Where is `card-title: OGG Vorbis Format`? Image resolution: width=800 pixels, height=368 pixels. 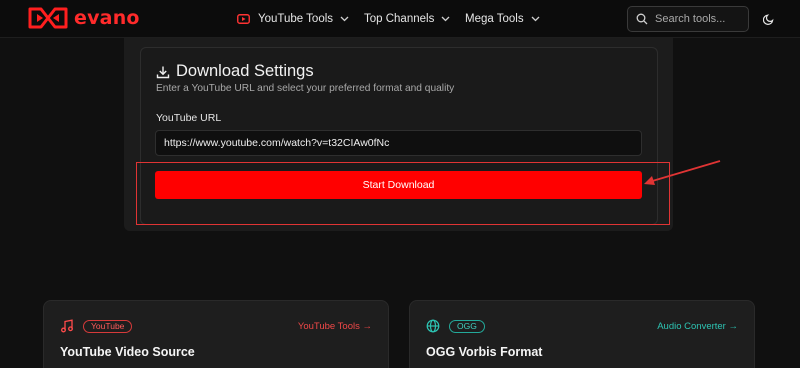
card-title: OGG Vorbis Format is located at coordinates (484, 352).